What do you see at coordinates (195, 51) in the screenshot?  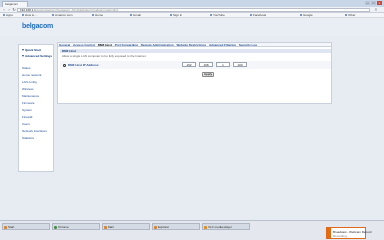 I see `section-title: DMZ Host` at bounding box center [195, 51].